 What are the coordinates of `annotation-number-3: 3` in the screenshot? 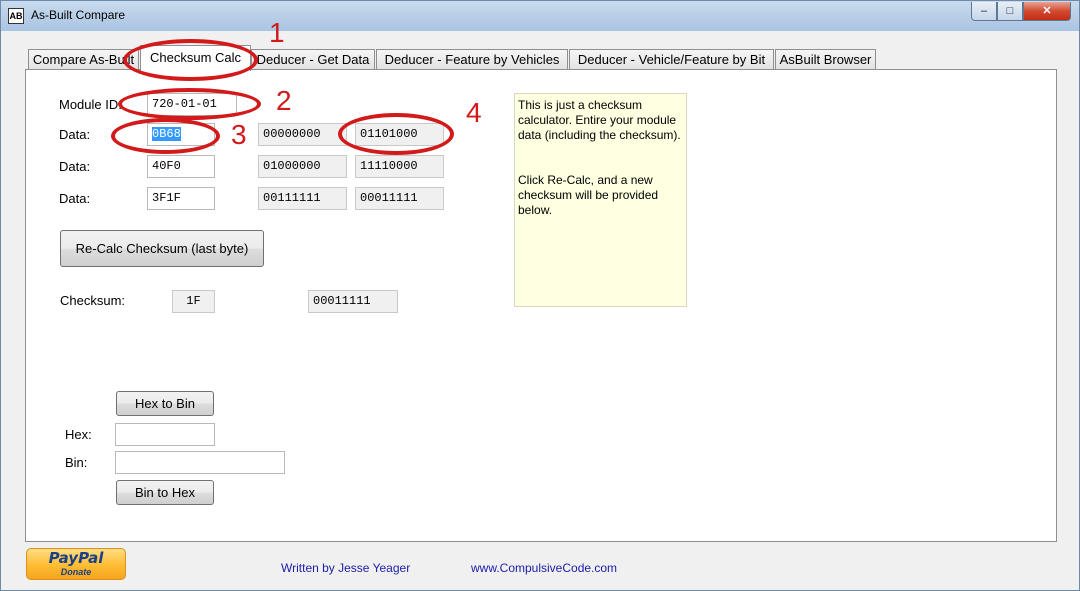 It's located at (239, 134).